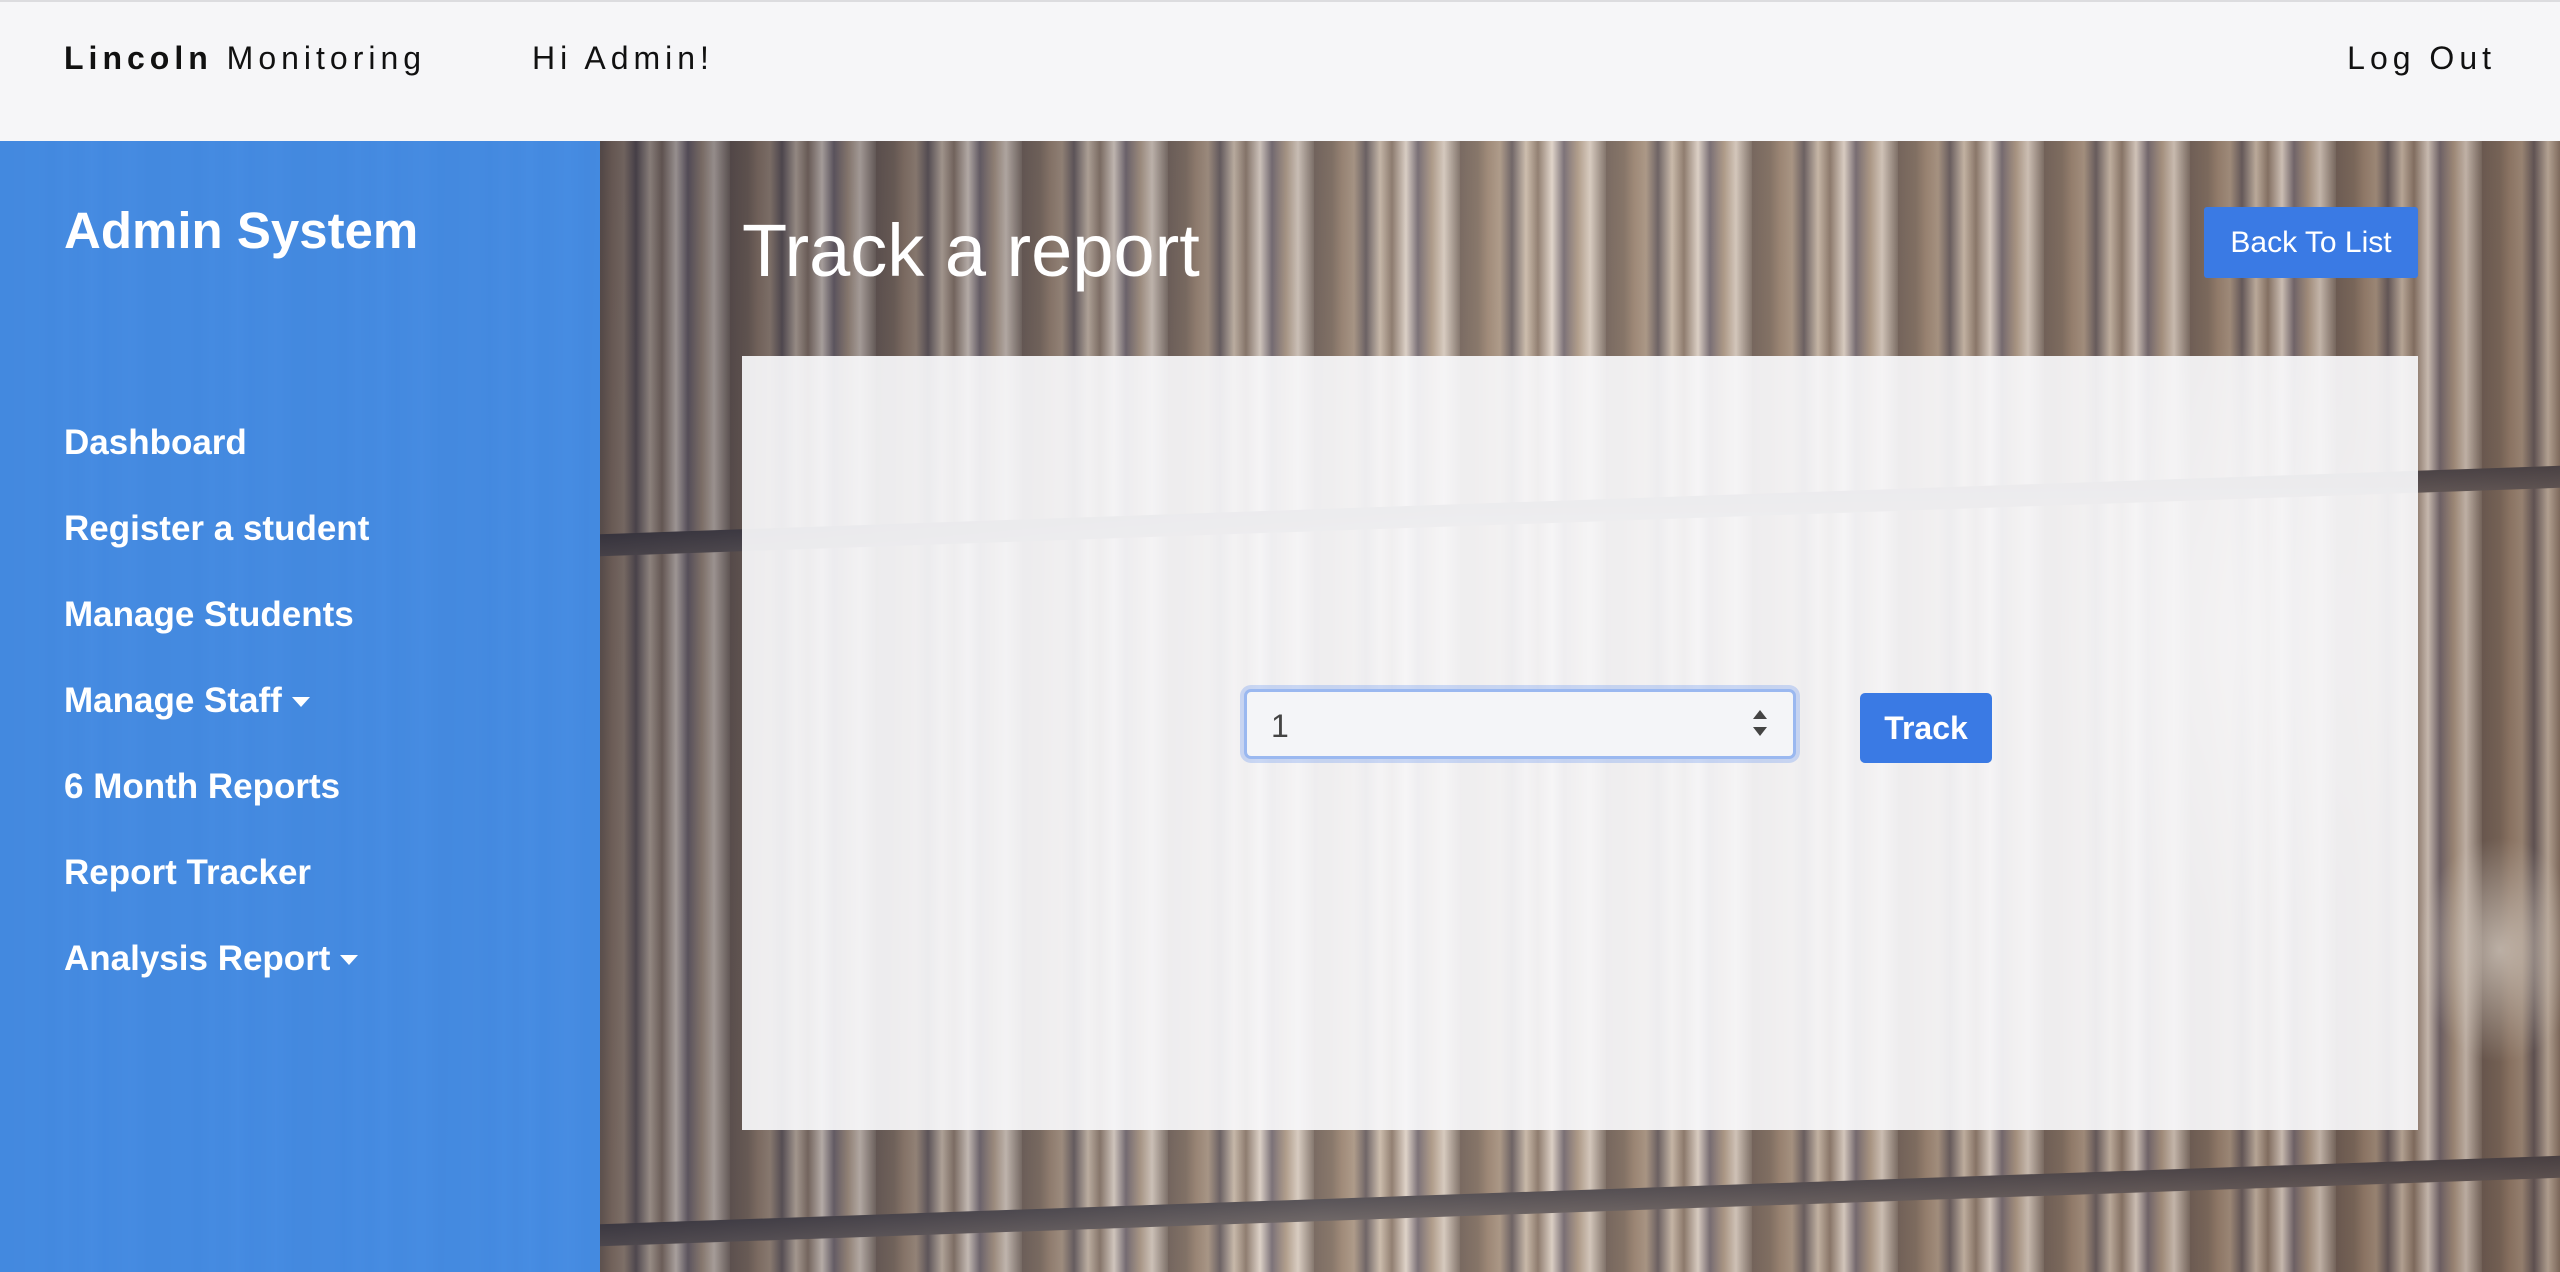 The width and height of the screenshot is (2560, 1272). Describe the element at coordinates (1926, 728) in the screenshot. I see `track-button: Track` at that location.